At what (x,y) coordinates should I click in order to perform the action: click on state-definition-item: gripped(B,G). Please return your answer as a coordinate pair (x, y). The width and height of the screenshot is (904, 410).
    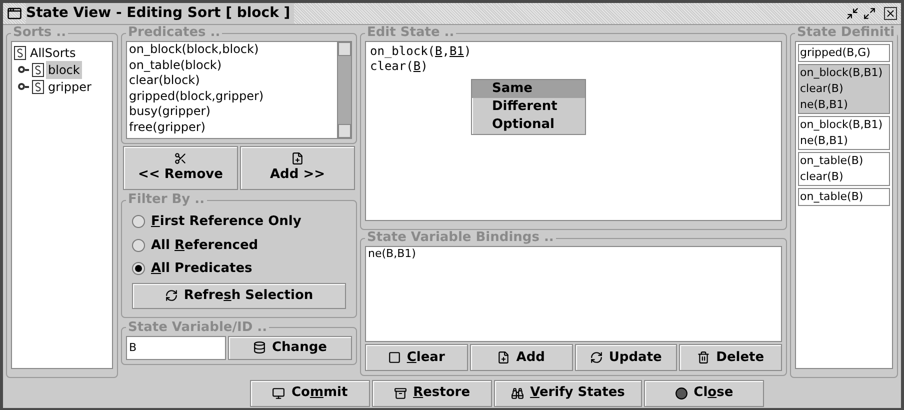
    Looking at the image, I should click on (844, 53).